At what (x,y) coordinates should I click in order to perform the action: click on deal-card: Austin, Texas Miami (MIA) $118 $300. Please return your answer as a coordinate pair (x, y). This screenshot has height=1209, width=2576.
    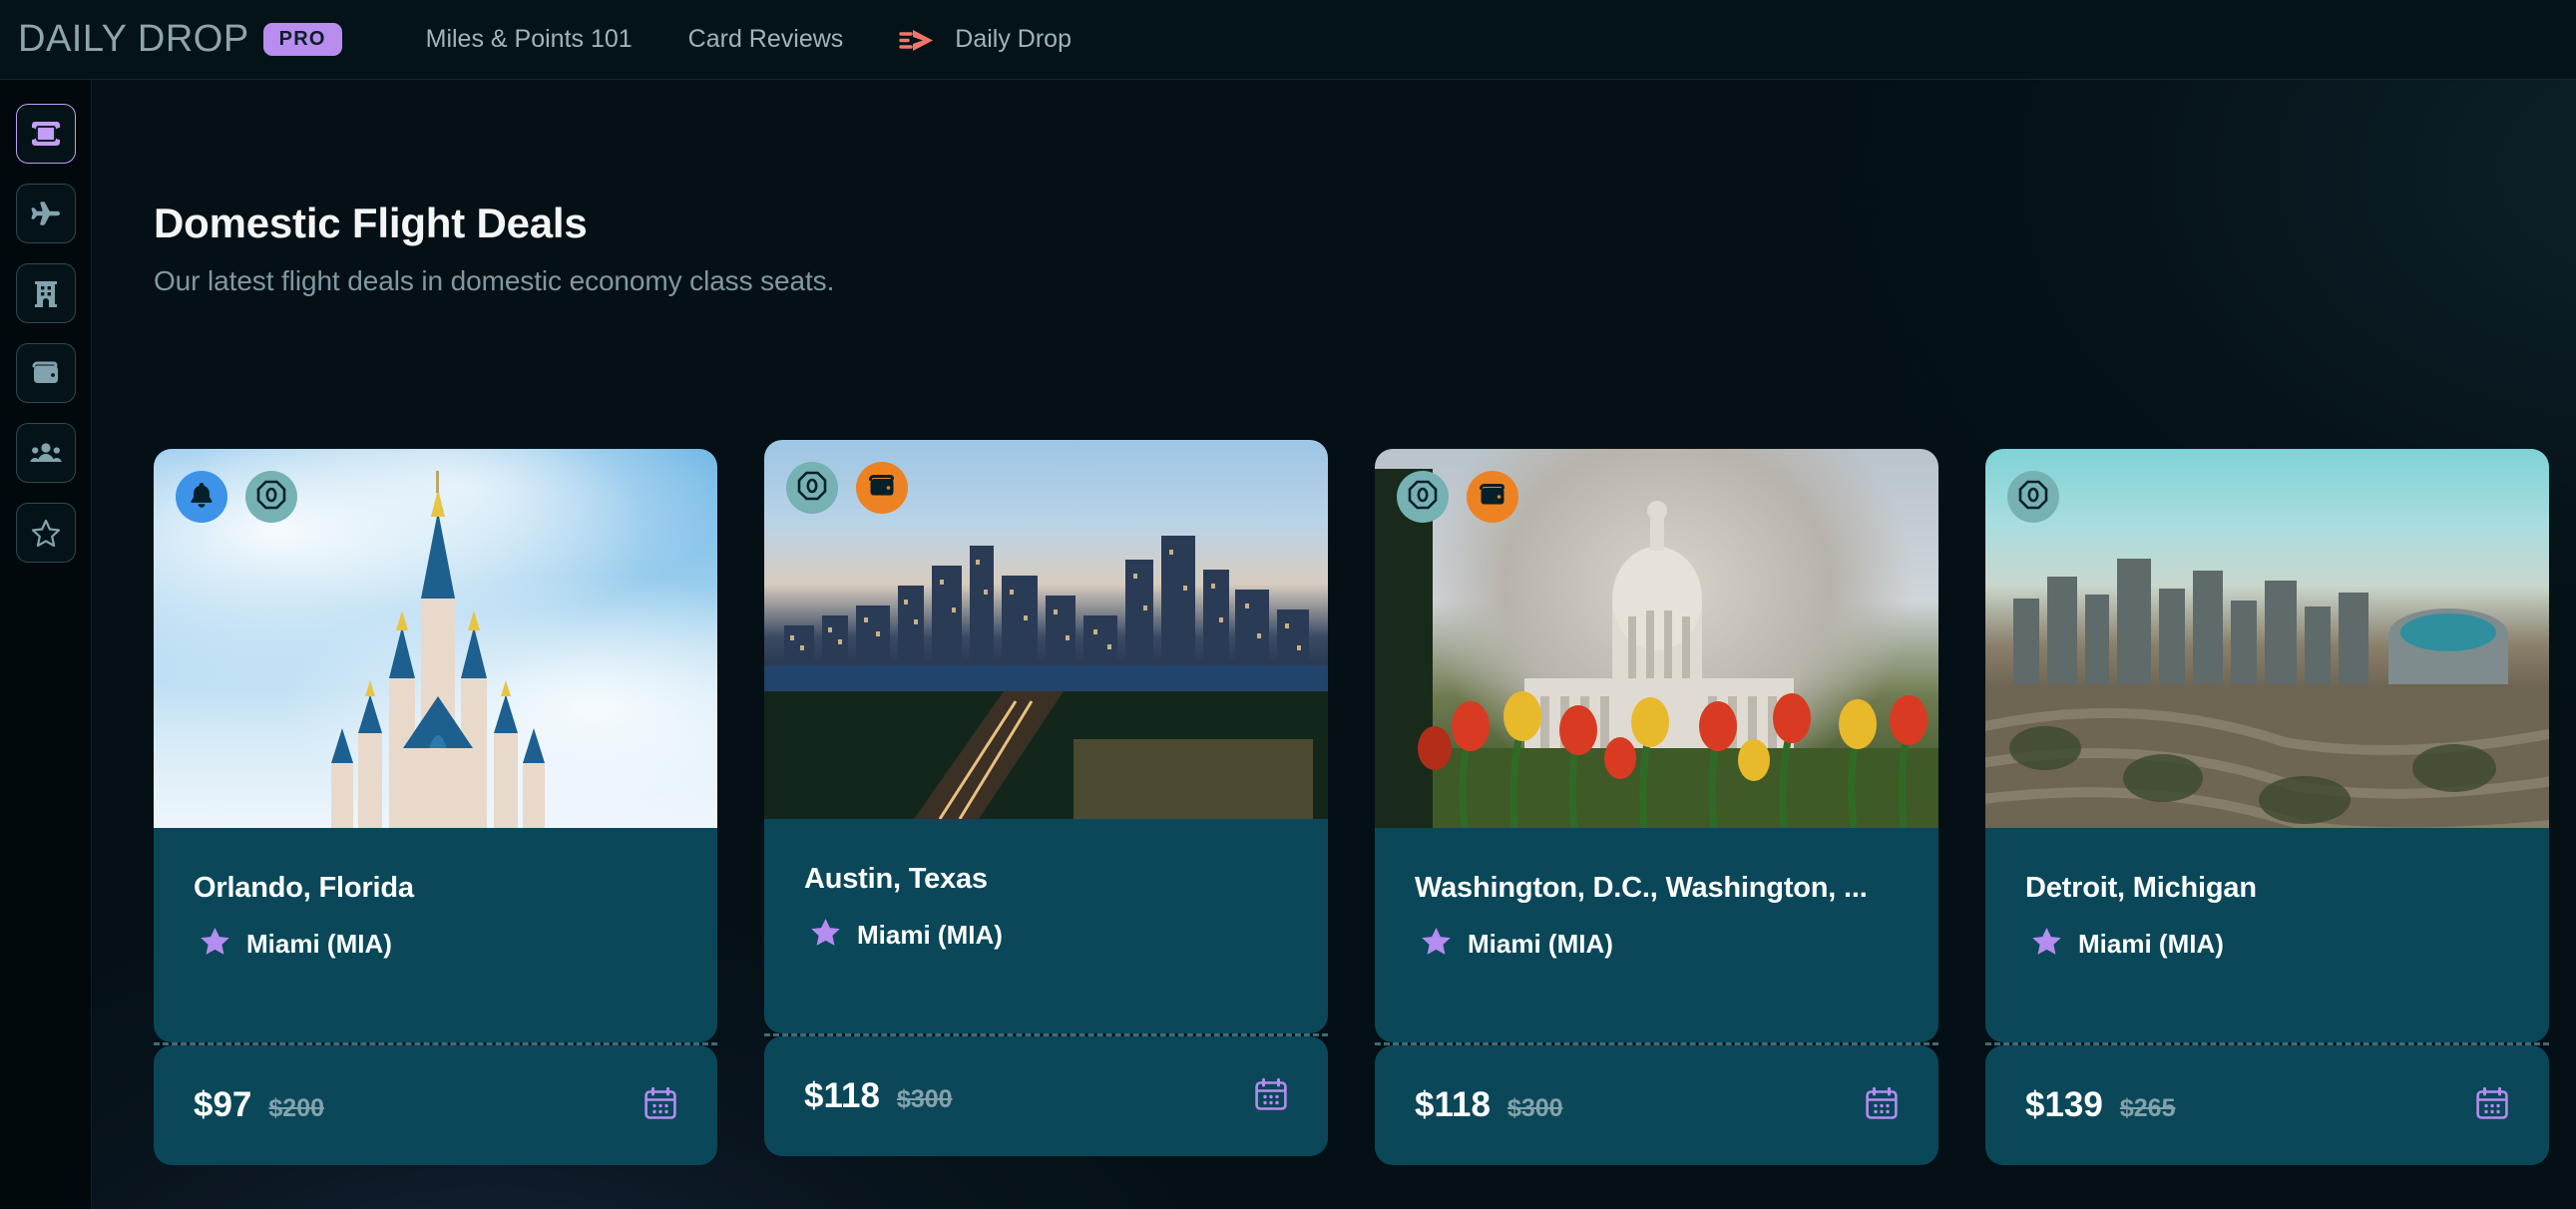
    Looking at the image, I should click on (1046, 798).